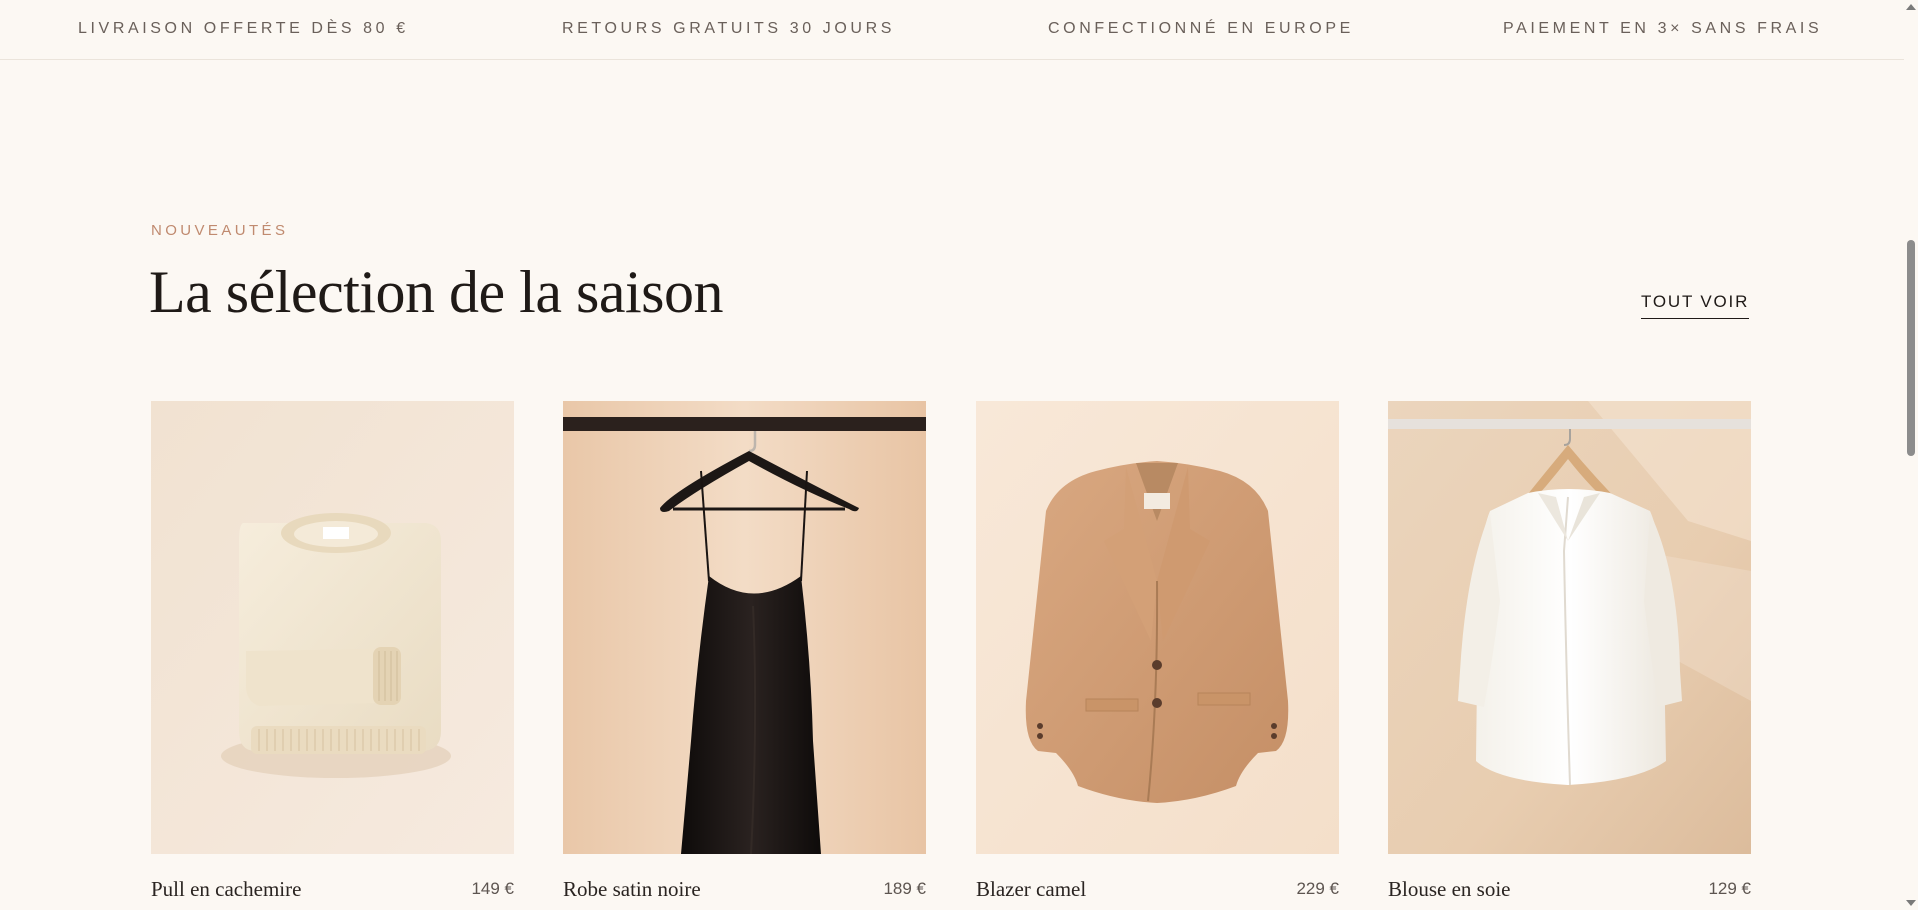 This screenshot has height=910, width=1918. Describe the element at coordinates (1201, 28) in the screenshot. I see `benefit-made-in-europe: CONFECTIONNÉ EN EUROPE` at that location.